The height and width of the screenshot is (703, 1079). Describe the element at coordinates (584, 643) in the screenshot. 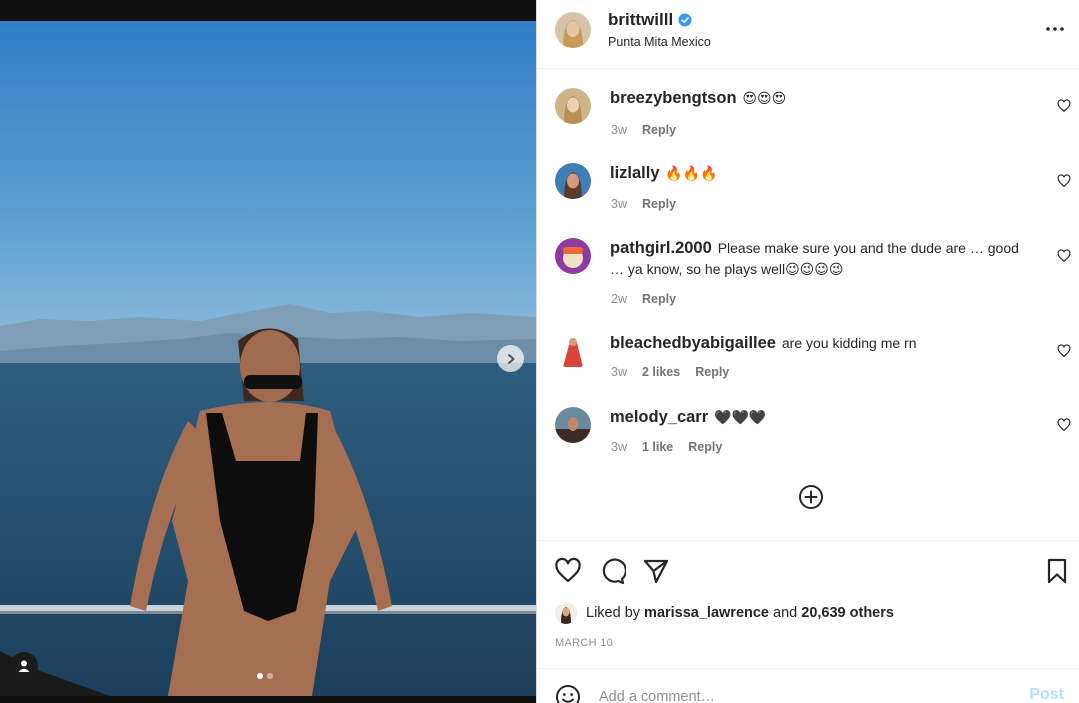

I see `post-date: MARCH 10` at that location.